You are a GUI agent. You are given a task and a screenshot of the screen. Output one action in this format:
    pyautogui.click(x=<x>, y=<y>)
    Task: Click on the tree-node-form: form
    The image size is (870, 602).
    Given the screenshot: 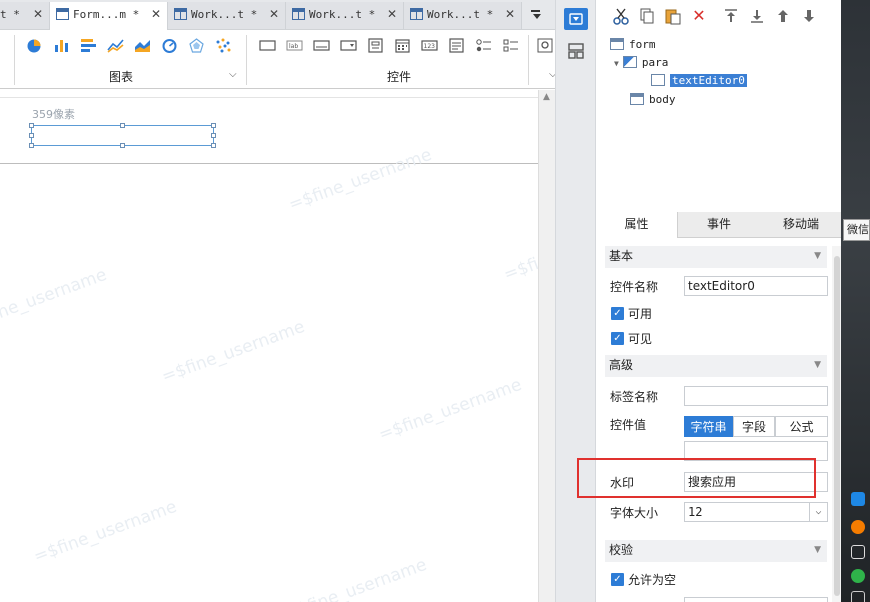 What is the action you would take?
    pyautogui.click(x=633, y=45)
    